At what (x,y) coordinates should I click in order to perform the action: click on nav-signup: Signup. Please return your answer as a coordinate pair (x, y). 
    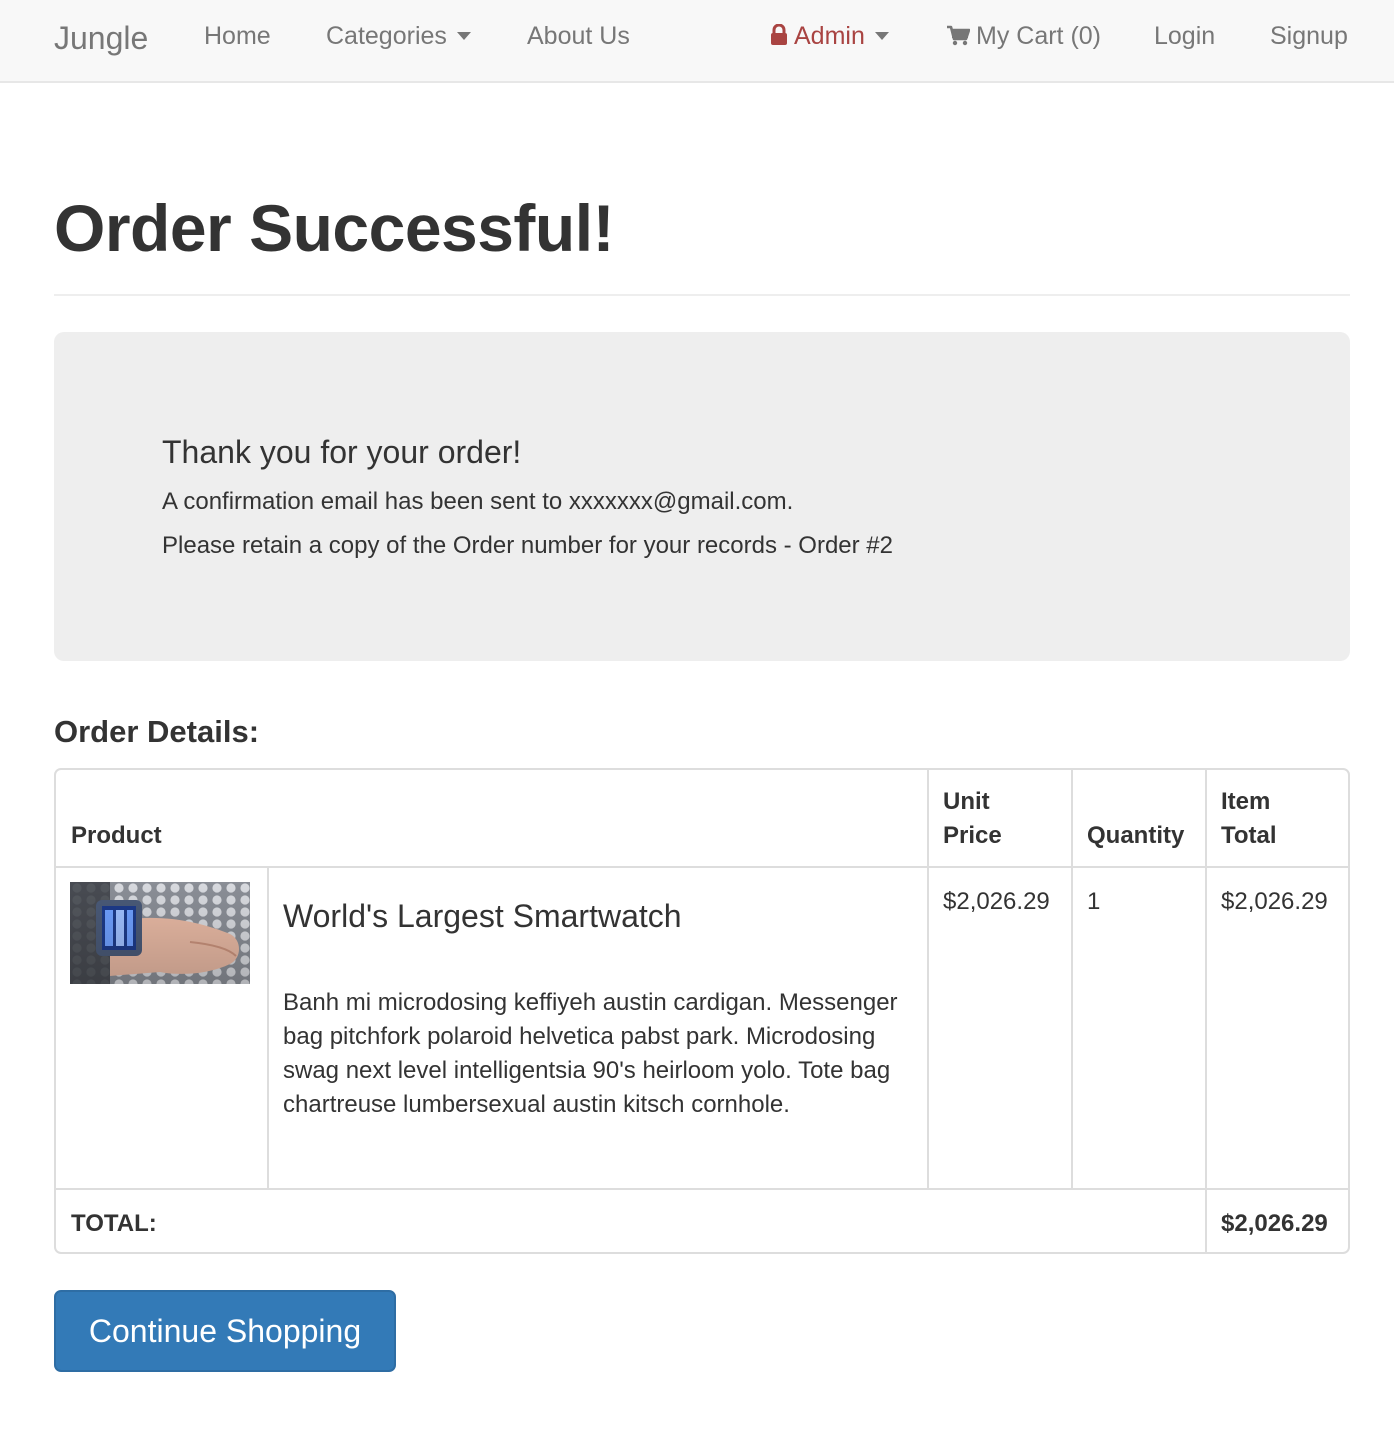
    Looking at the image, I should click on (1309, 36).